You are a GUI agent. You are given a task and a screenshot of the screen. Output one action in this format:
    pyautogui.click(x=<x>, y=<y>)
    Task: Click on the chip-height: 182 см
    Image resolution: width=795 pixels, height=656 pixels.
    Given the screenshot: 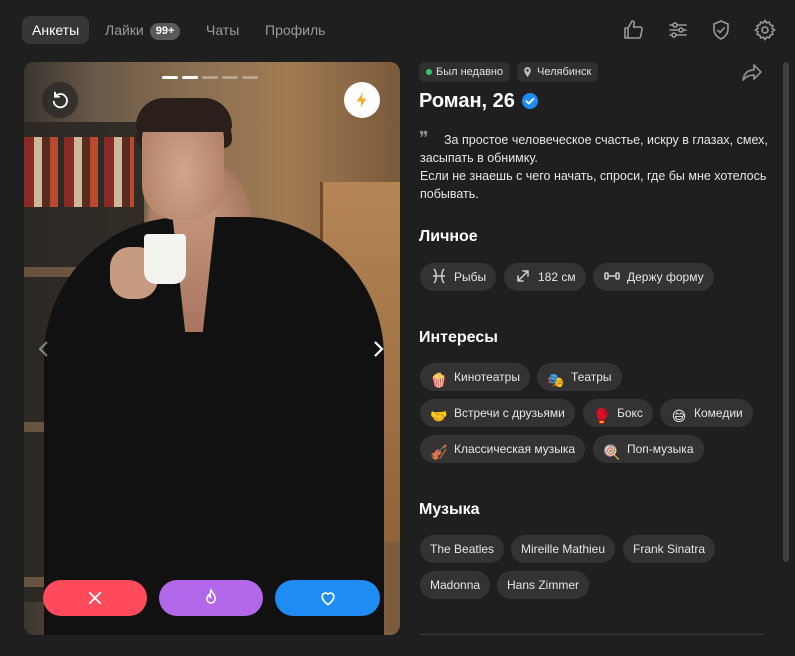 What is the action you would take?
    pyautogui.click(x=545, y=277)
    